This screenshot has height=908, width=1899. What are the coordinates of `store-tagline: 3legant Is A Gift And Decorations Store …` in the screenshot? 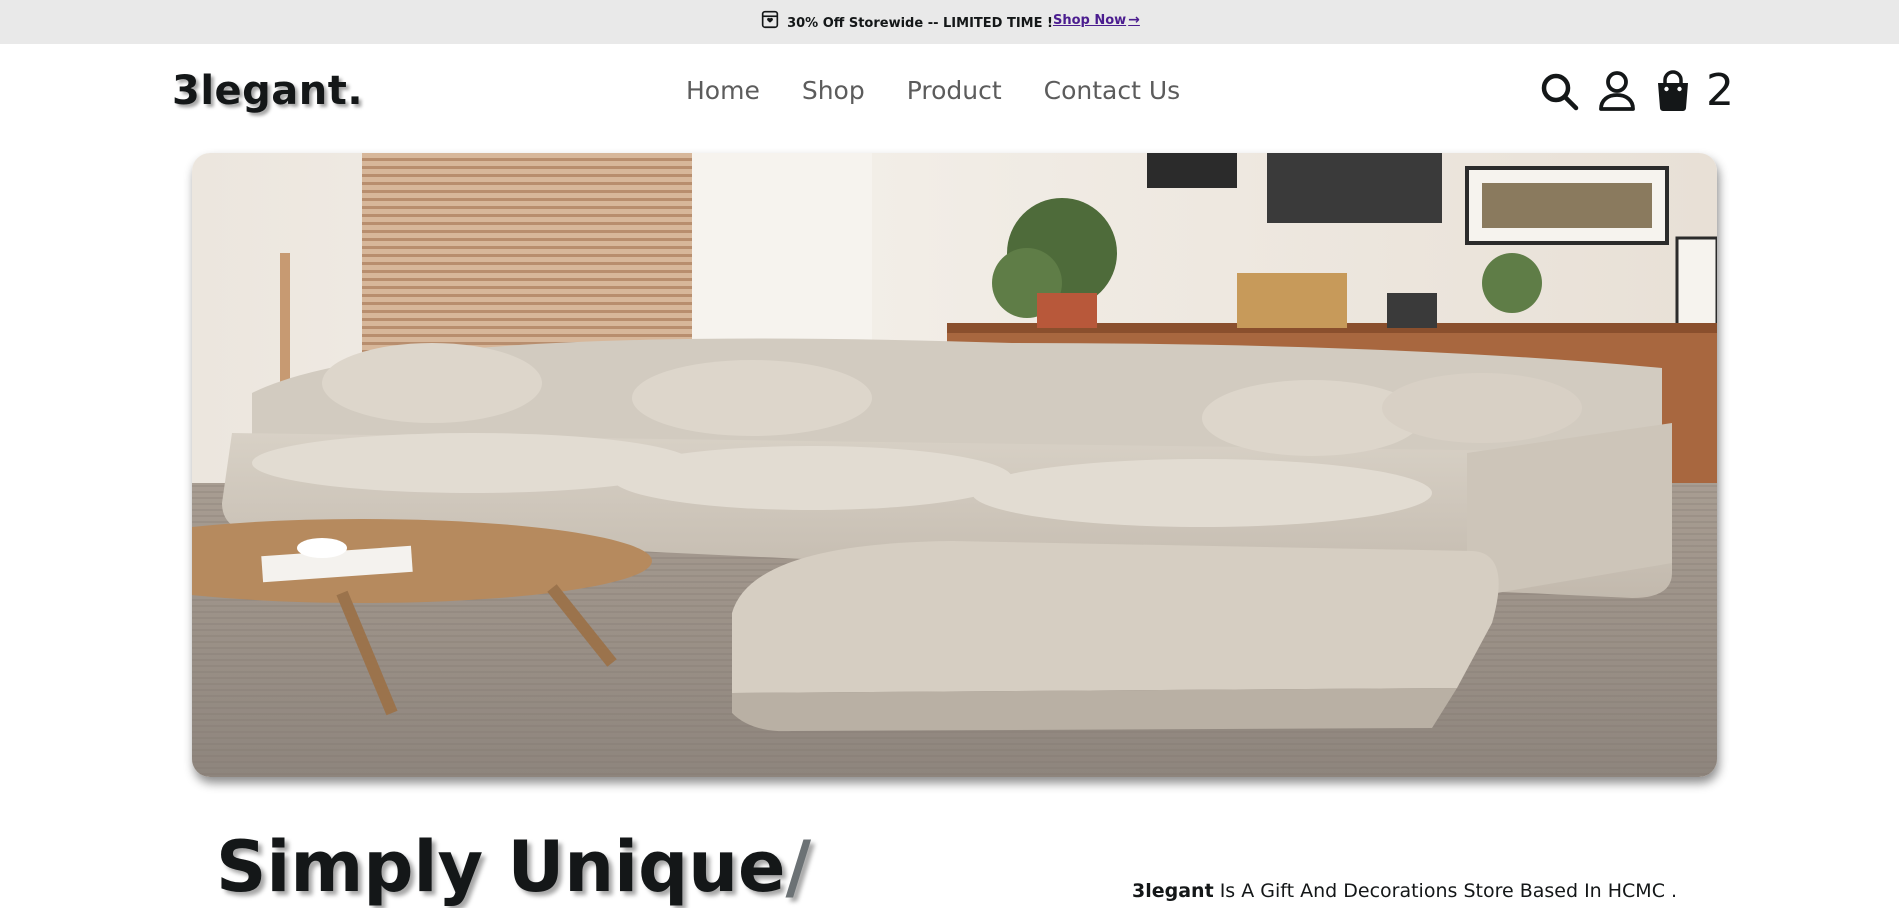 It's located at (1404, 891).